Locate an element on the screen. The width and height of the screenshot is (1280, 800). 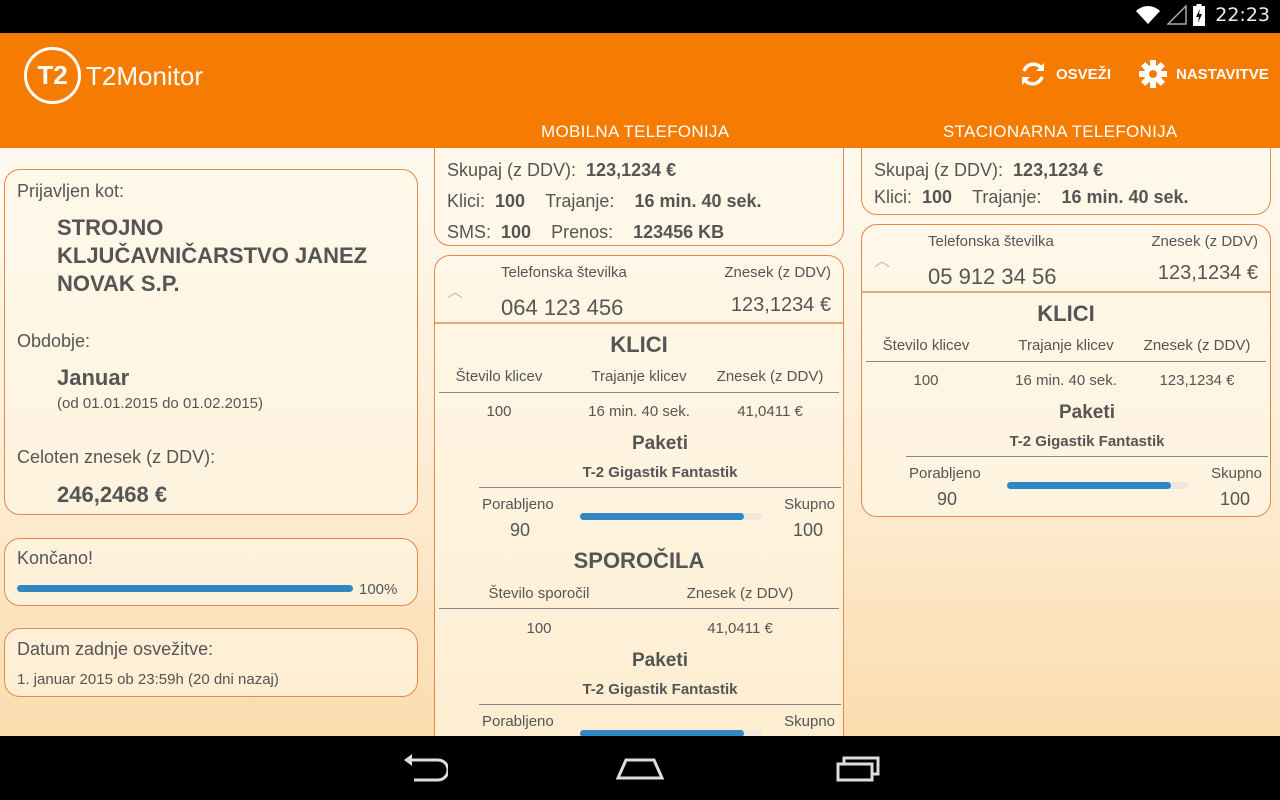
mobile-usage-bar is located at coordinates (671, 516).